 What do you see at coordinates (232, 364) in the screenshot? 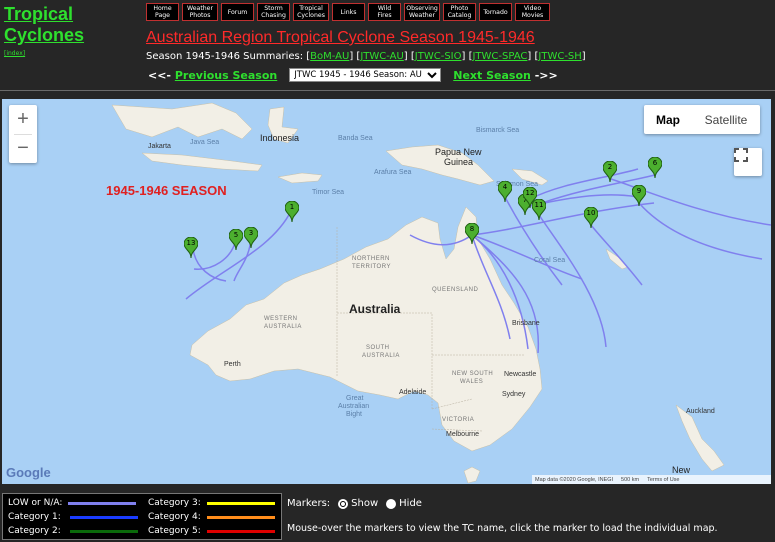
I see `label-perth: Perth` at bounding box center [232, 364].